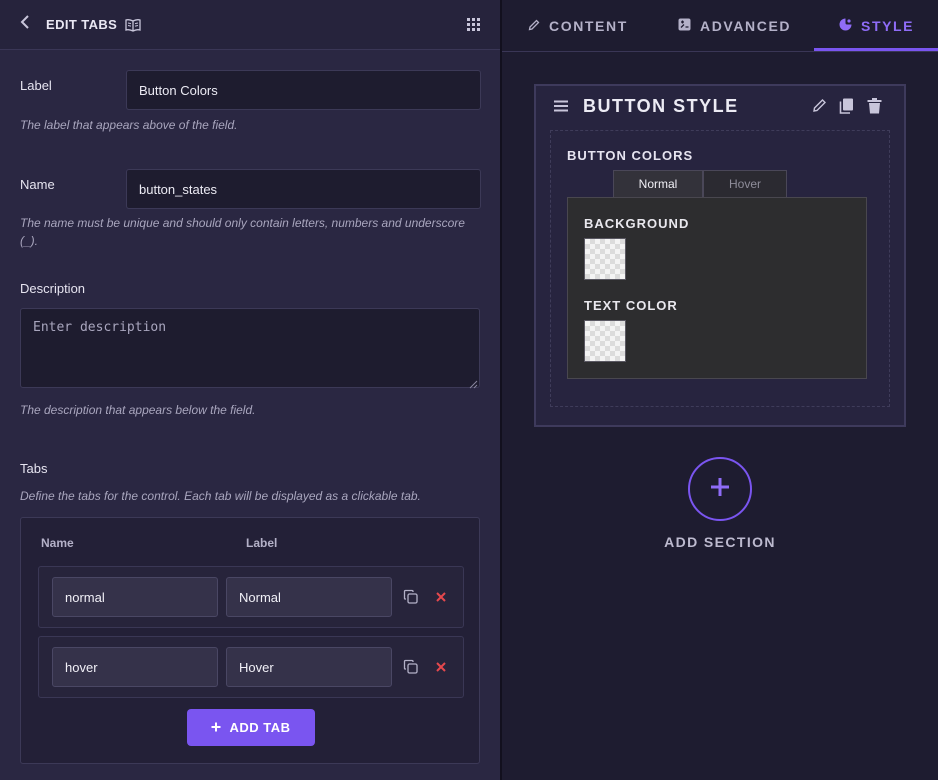  I want to click on text-color-swatch, so click(605, 341).